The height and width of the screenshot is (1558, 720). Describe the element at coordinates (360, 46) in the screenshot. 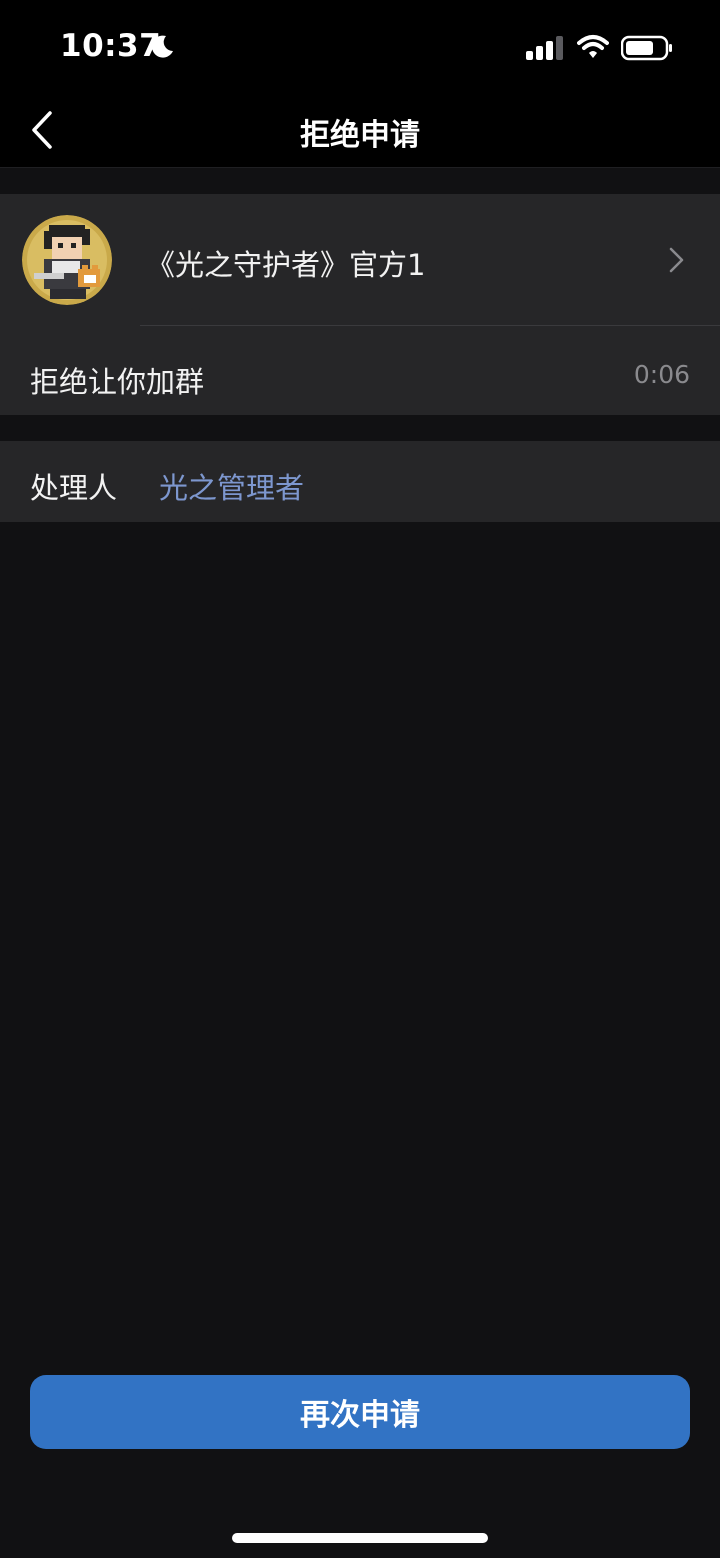

I see `status-bar: 10:37` at that location.